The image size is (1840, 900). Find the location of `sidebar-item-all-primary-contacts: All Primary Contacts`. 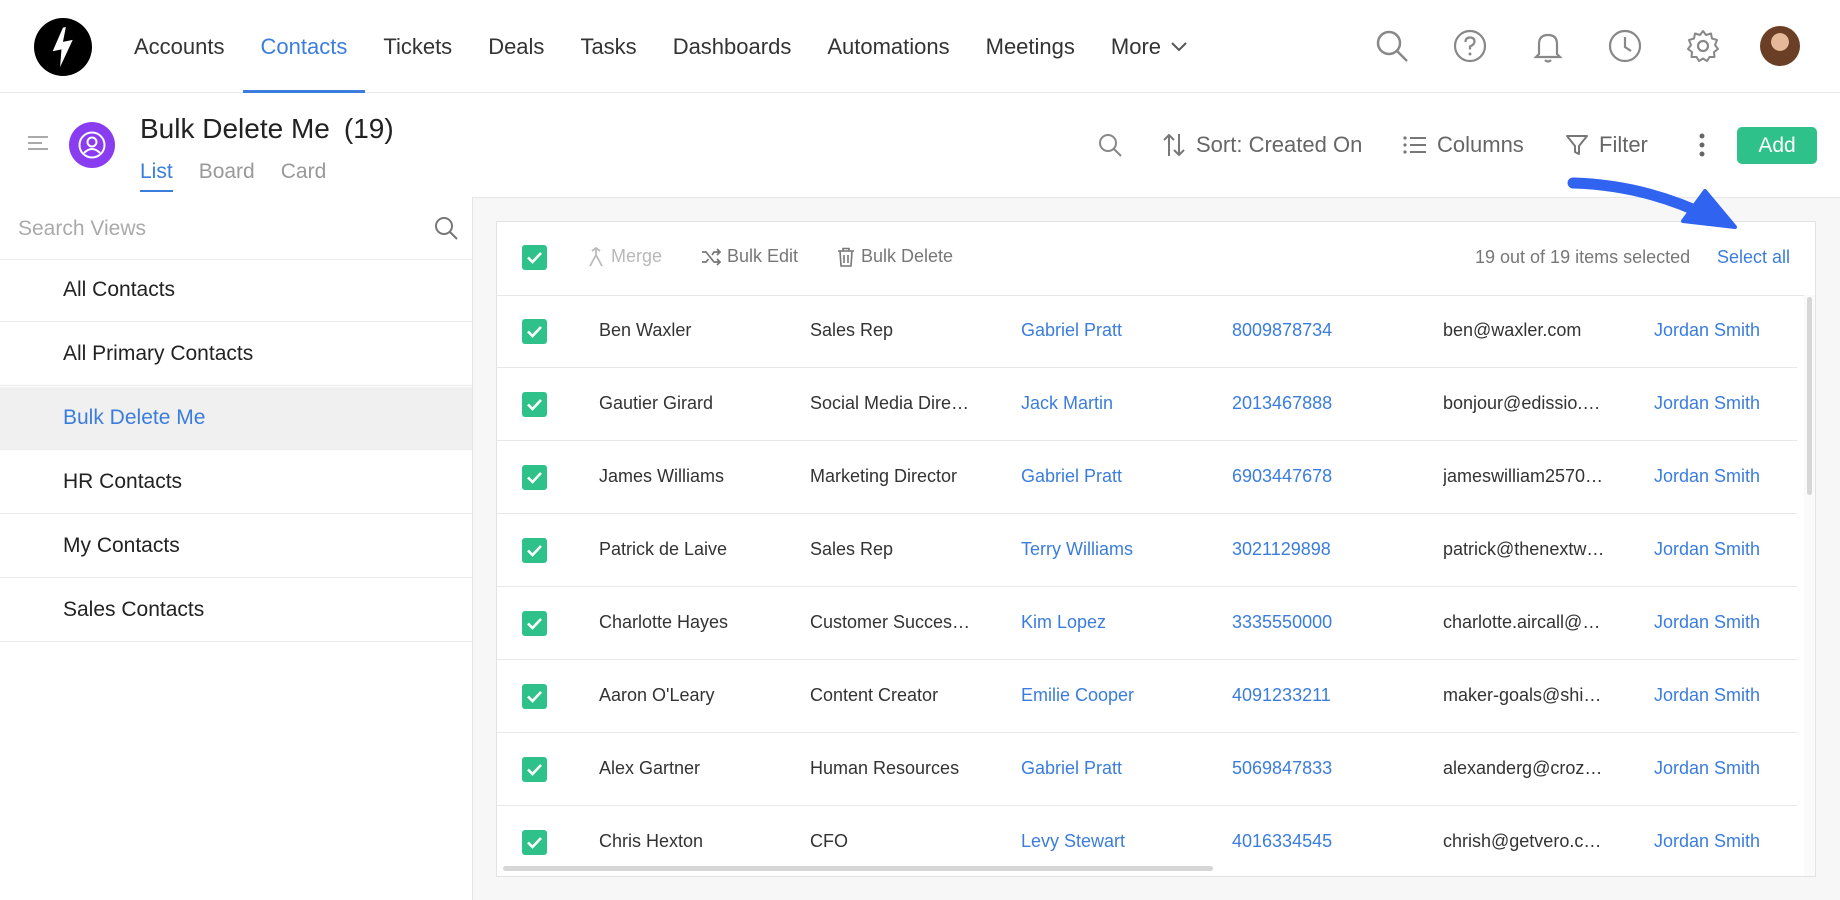

sidebar-item-all-primary-contacts: All Primary Contacts is located at coordinates (236, 354).